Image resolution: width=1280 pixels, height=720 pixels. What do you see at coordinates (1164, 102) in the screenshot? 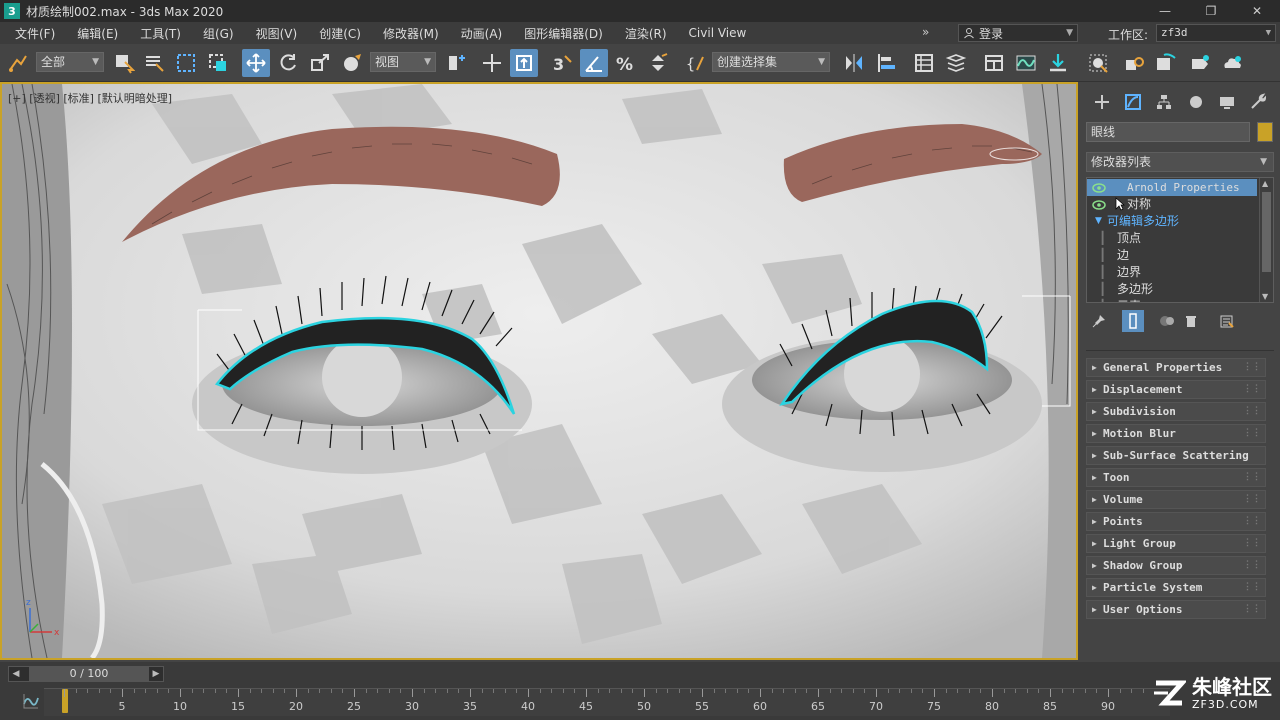
I see `hierarchy-tab-icon` at bounding box center [1164, 102].